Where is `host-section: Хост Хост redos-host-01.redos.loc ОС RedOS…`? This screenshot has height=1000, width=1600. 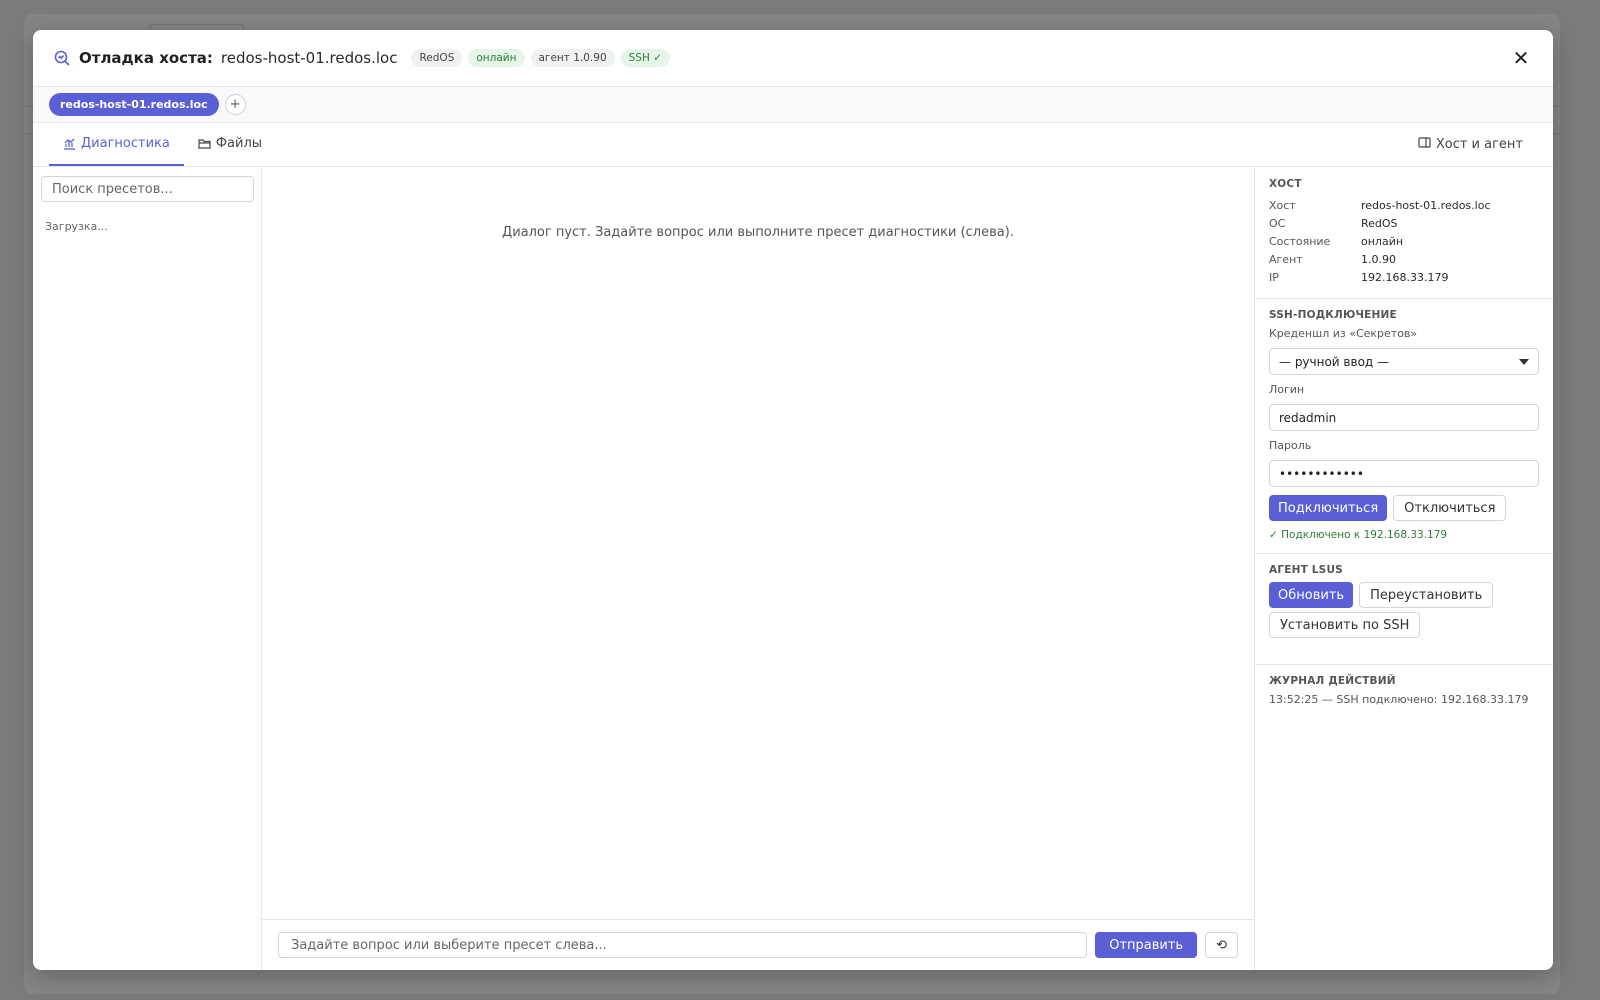
host-section: Хост Хост redos-host-01.redos.loc ОС RedOS… is located at coordinates (1404, 233).